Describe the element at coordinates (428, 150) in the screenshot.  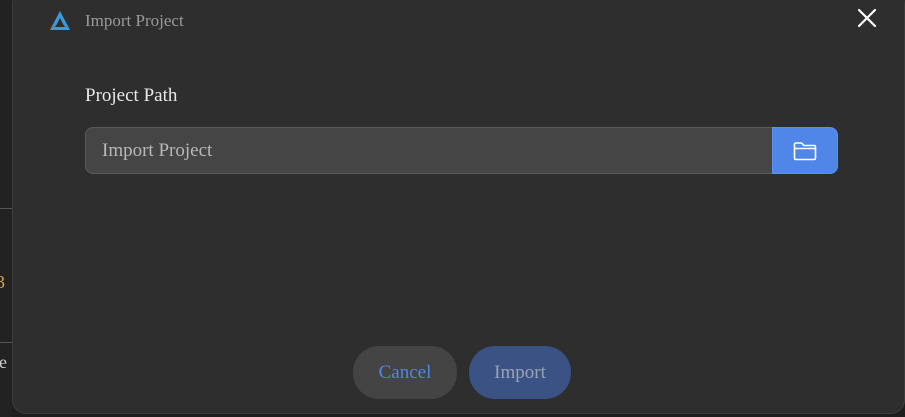
I see `project-path-input` at that location.